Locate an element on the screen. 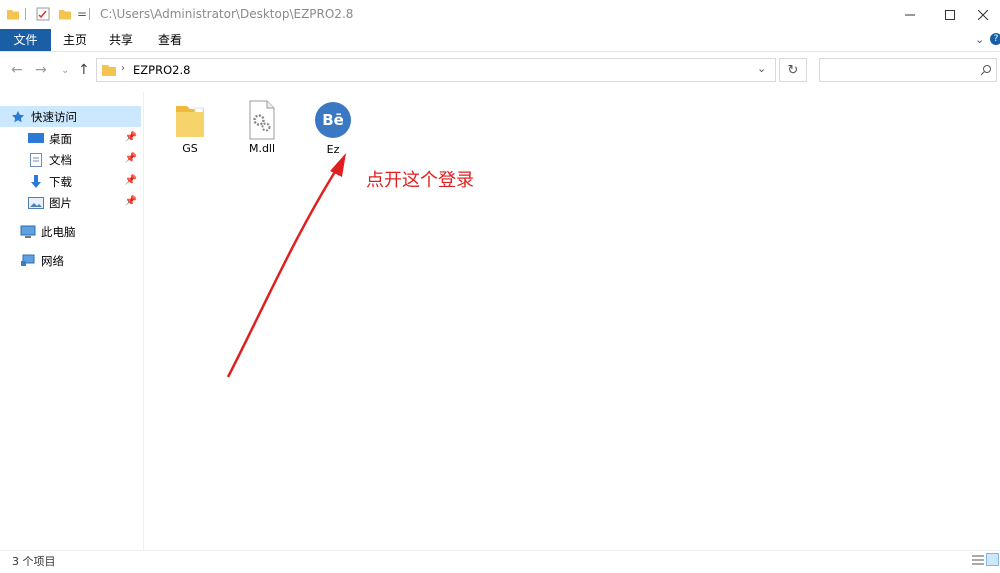  recent-locations-chevron-icon: ⌄ is located at coordinates (65, 70).